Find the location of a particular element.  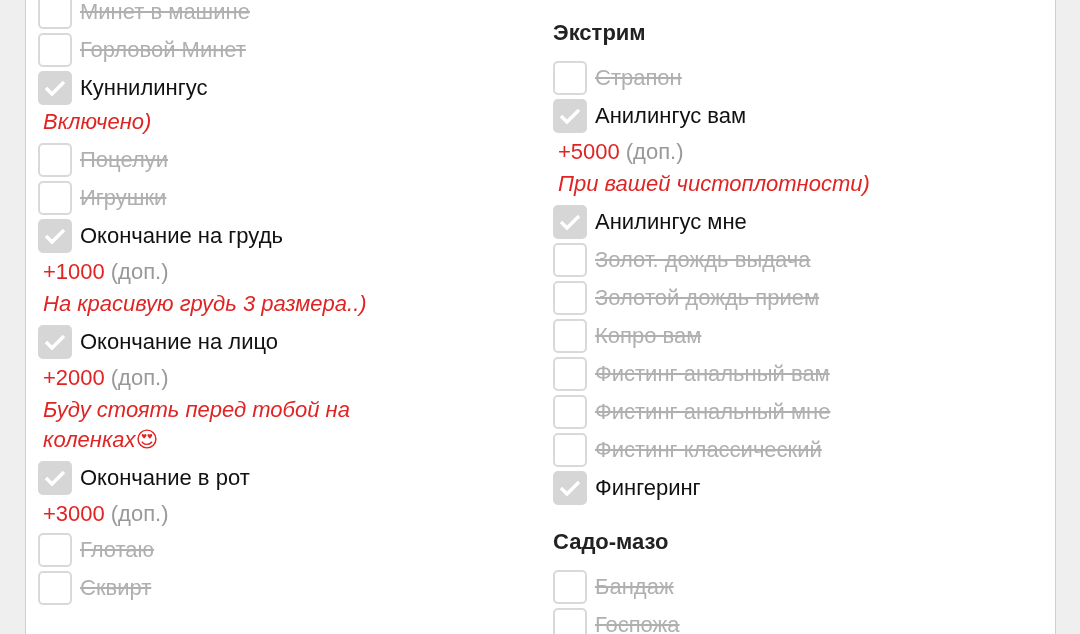

service-note: Включено) is located at coordinates (97, 122).